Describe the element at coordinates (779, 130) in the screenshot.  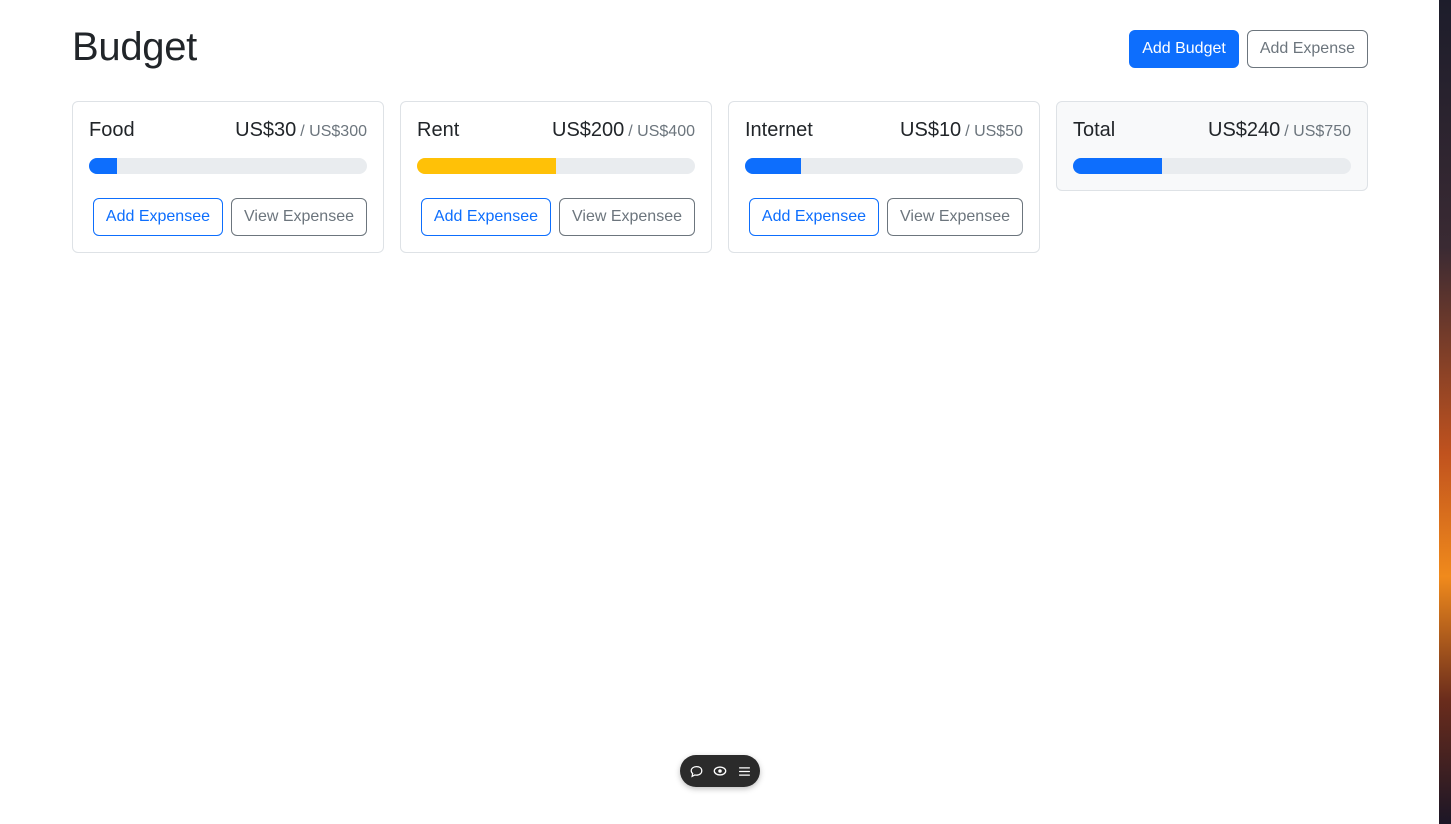
I see `budget-name: Internet` at that location.